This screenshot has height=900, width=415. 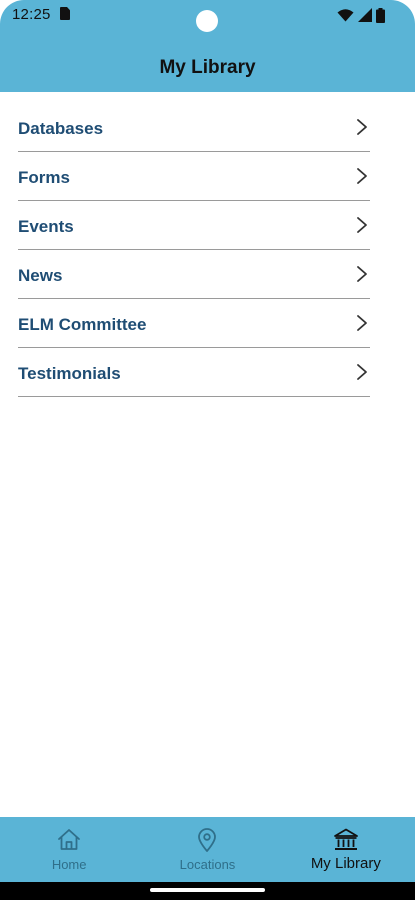 What do you see at coordinates (207, 46) in the screenshot?
I see `app-header: 12:25 My Library` at bounding box center [207, 46].